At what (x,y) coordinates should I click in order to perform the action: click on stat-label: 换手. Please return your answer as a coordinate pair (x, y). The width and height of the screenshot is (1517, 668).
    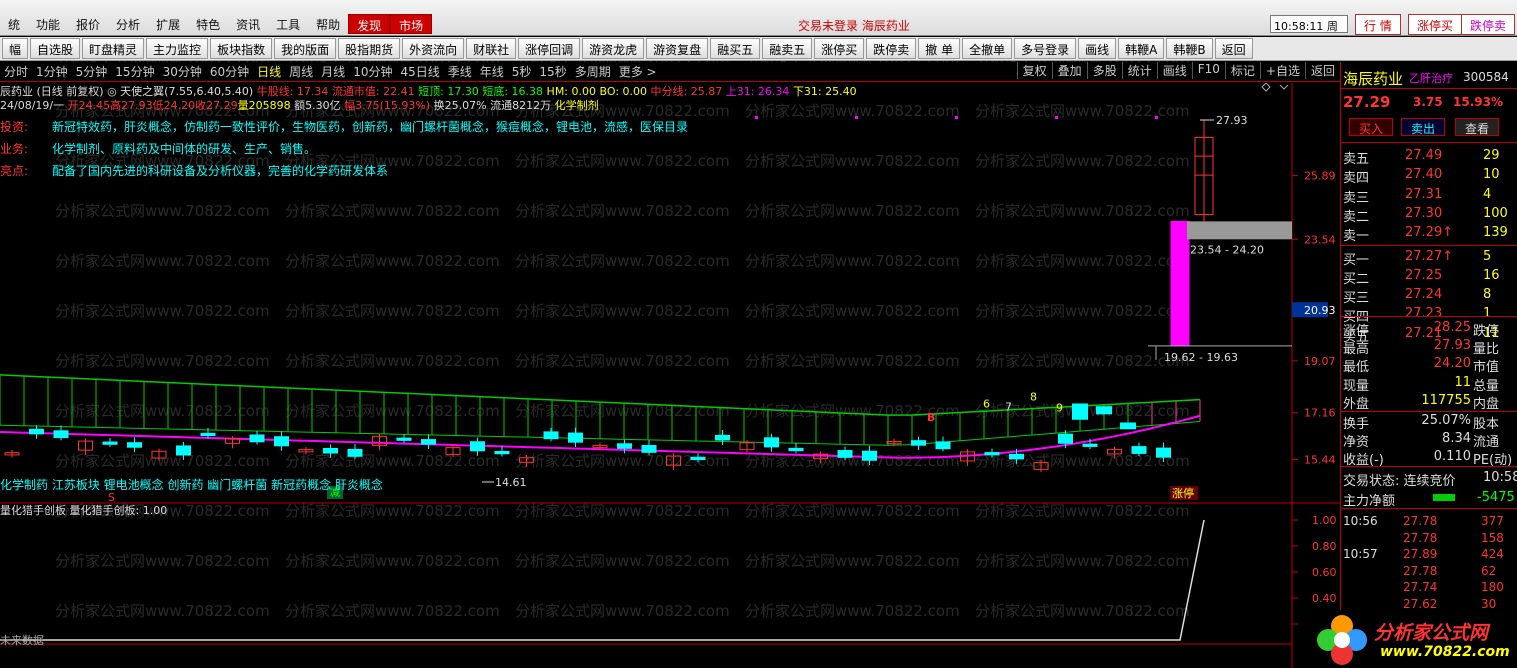
    Looking at the image, I should click on (1356, 424).